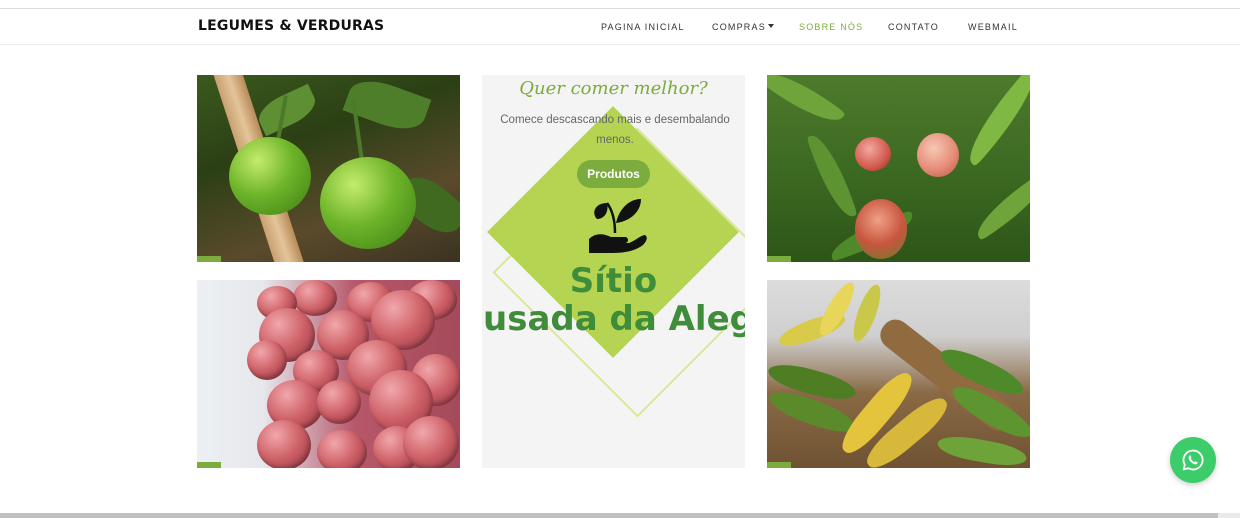 This screenshot has height=518, width=1240. Describe the element at coordinates (982, 450) in the screenshot. I see `banana` at that location.